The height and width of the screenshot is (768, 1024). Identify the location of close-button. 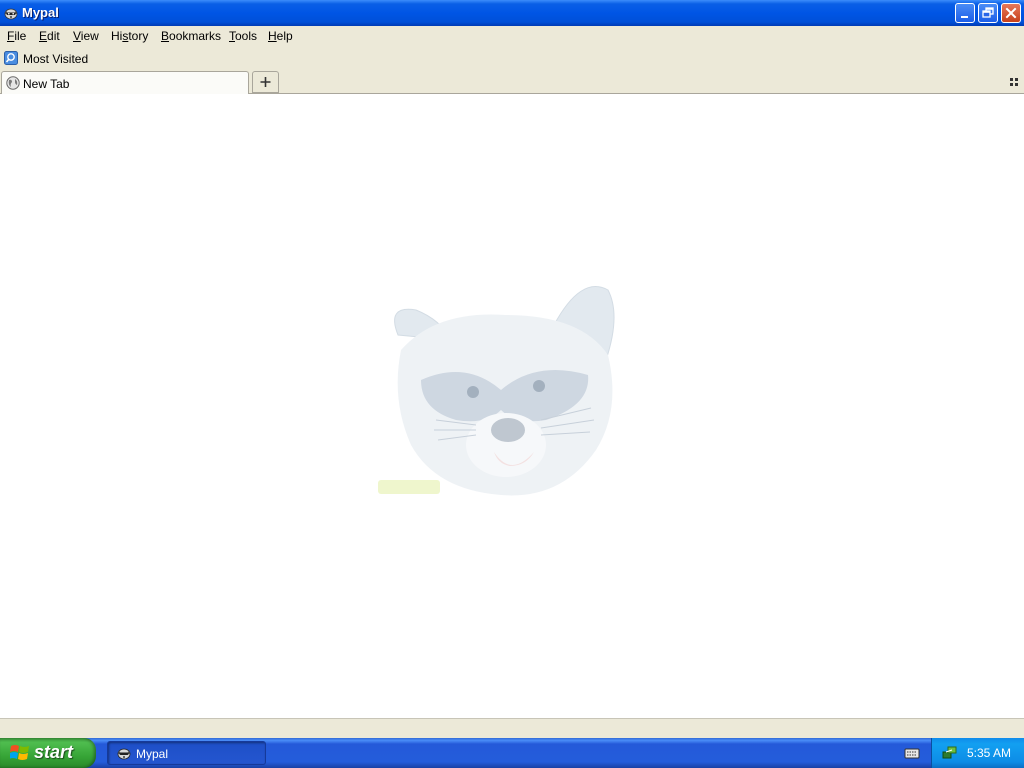
(1011, 13).